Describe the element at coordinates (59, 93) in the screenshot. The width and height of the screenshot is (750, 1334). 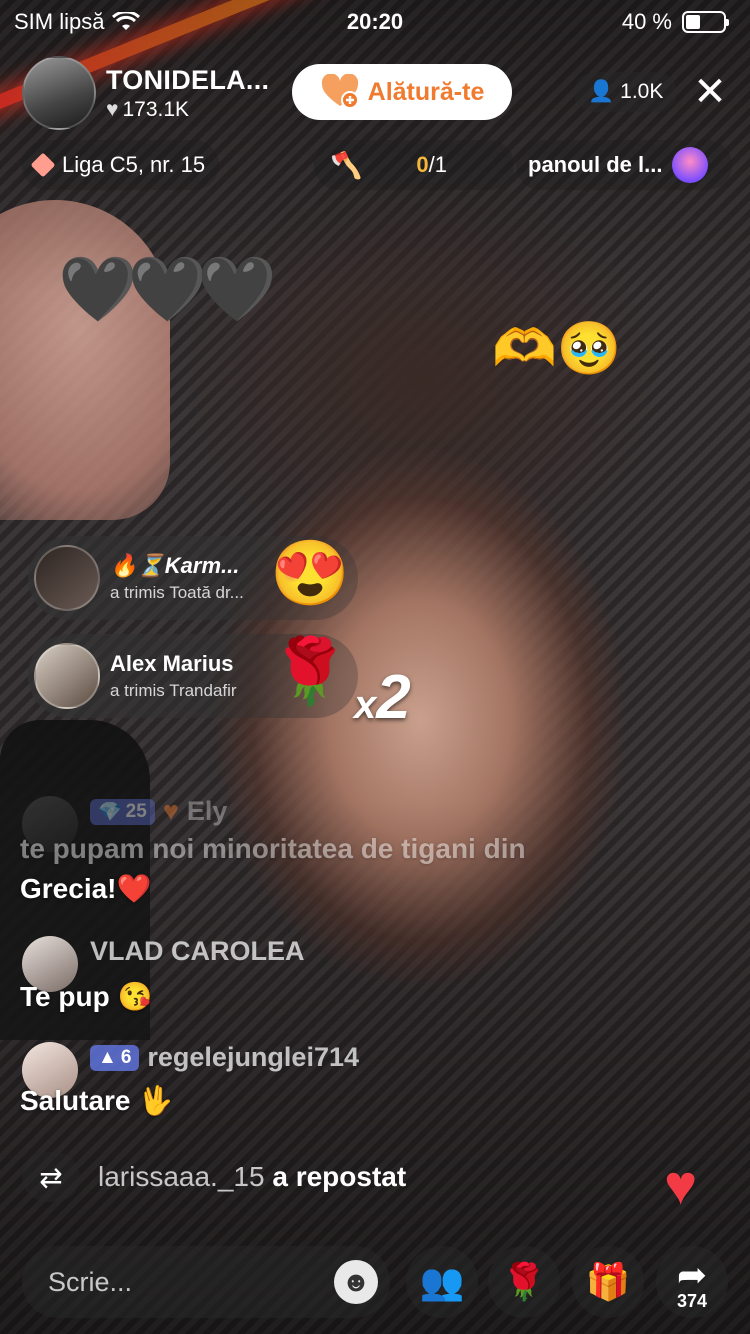
I see `host-avatar` at that location.